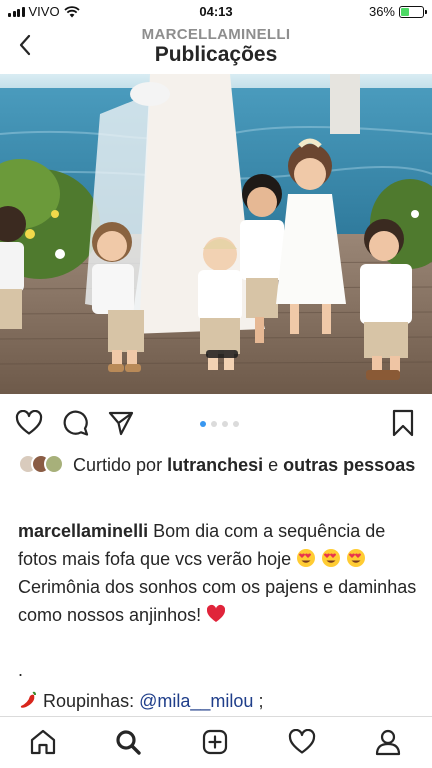 This screenshot has height=768, width=432. What do you see at coordinates (118, 465) in the screenshot?
I see `likes-prefix: Curtido por` at bounding box center [118, 465].